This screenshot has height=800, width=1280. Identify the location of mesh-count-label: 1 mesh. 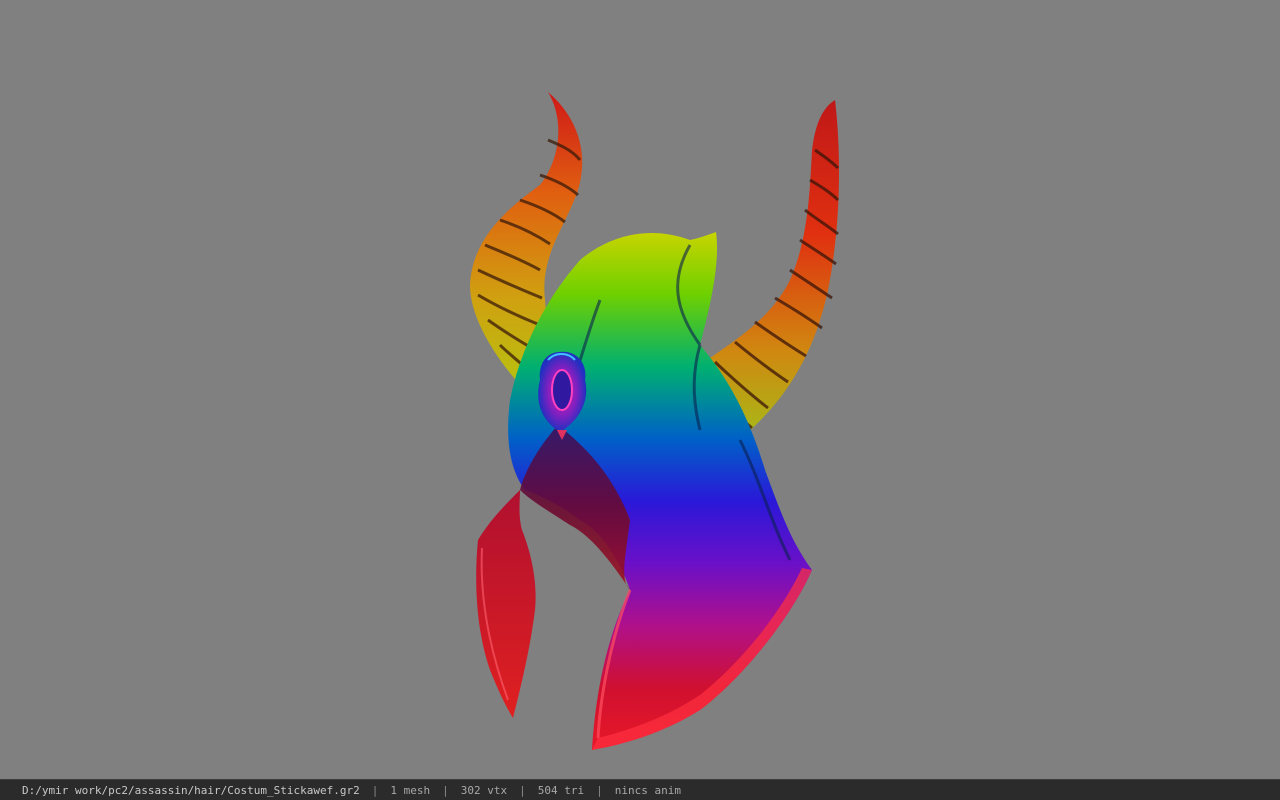
(410, 790).